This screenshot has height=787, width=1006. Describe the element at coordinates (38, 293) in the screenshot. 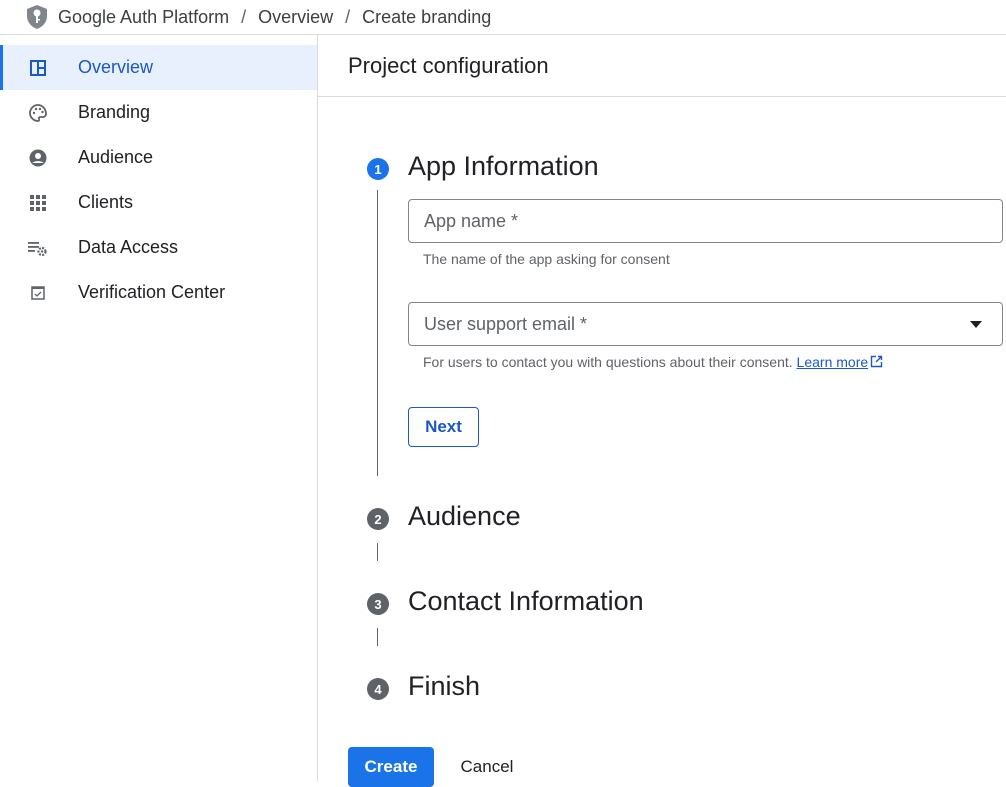

I see `checkbox-icon` at that location.